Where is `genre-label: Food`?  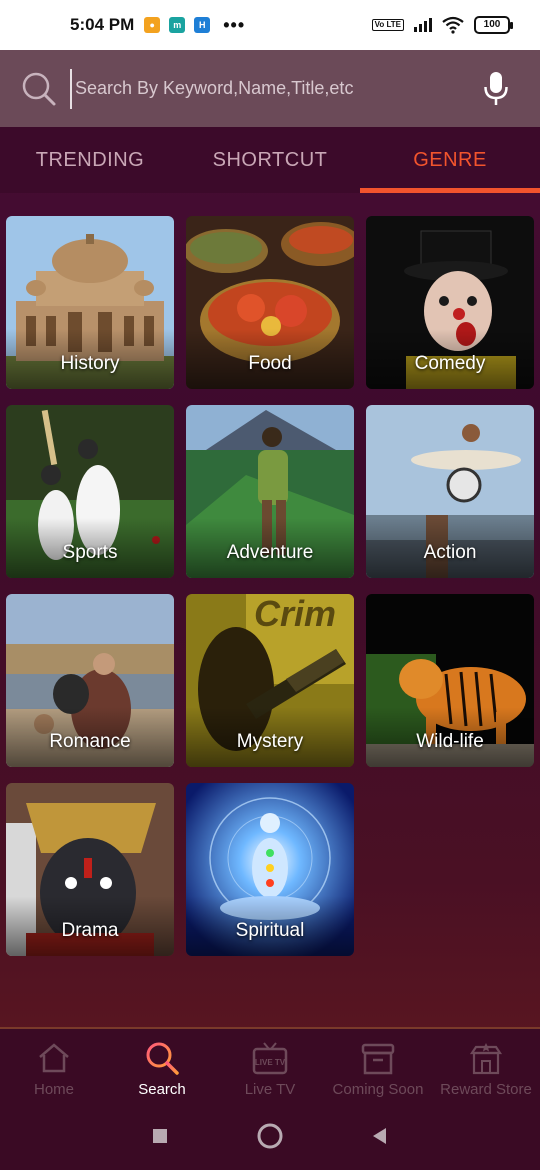
genre-label: Food is located at coordinates (270, 363).